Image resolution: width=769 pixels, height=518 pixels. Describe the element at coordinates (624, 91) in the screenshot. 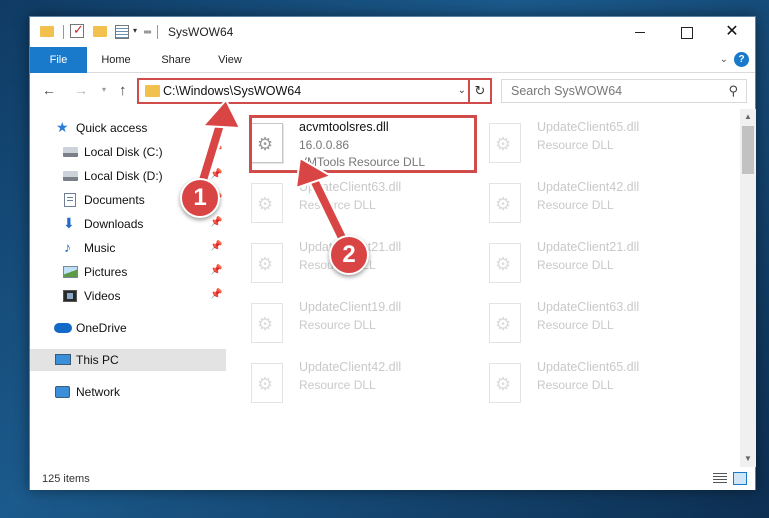

I see `search-input: Search SysWOW64 ⚲` at that location.